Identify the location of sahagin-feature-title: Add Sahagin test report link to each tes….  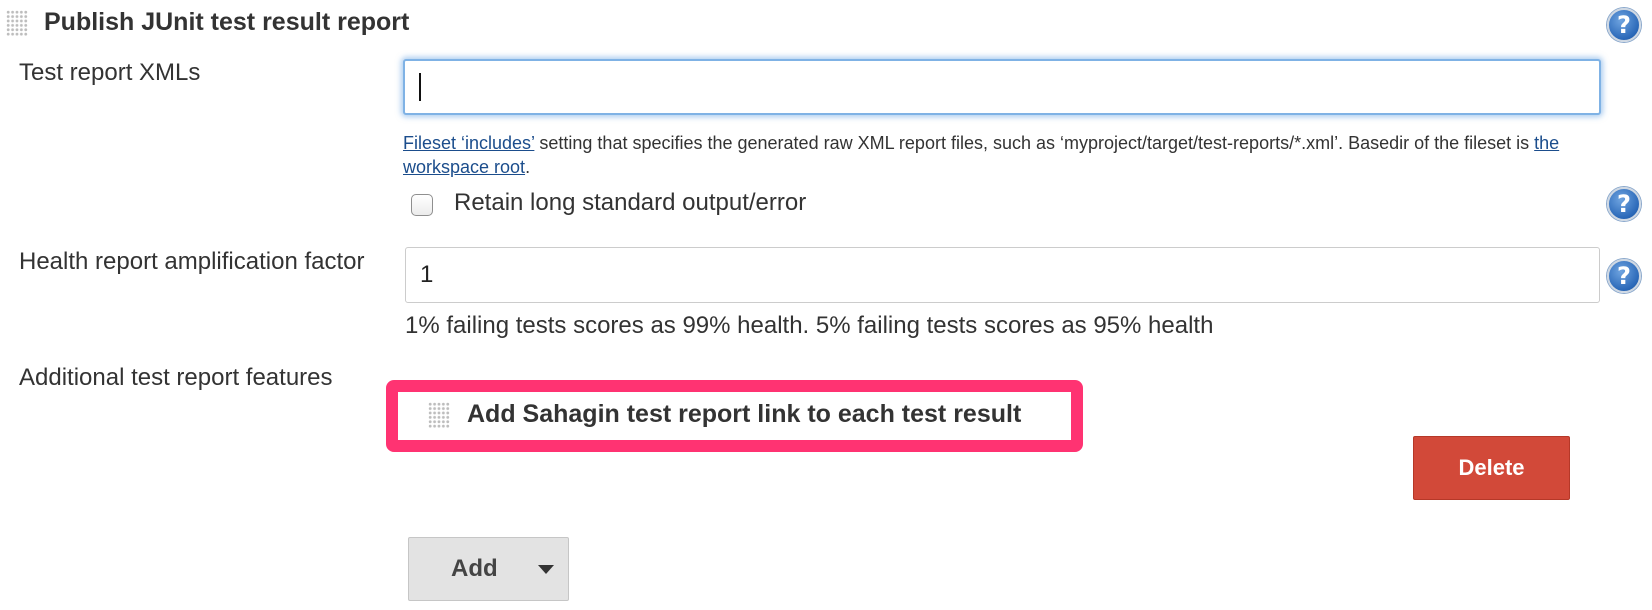
(744, 414).